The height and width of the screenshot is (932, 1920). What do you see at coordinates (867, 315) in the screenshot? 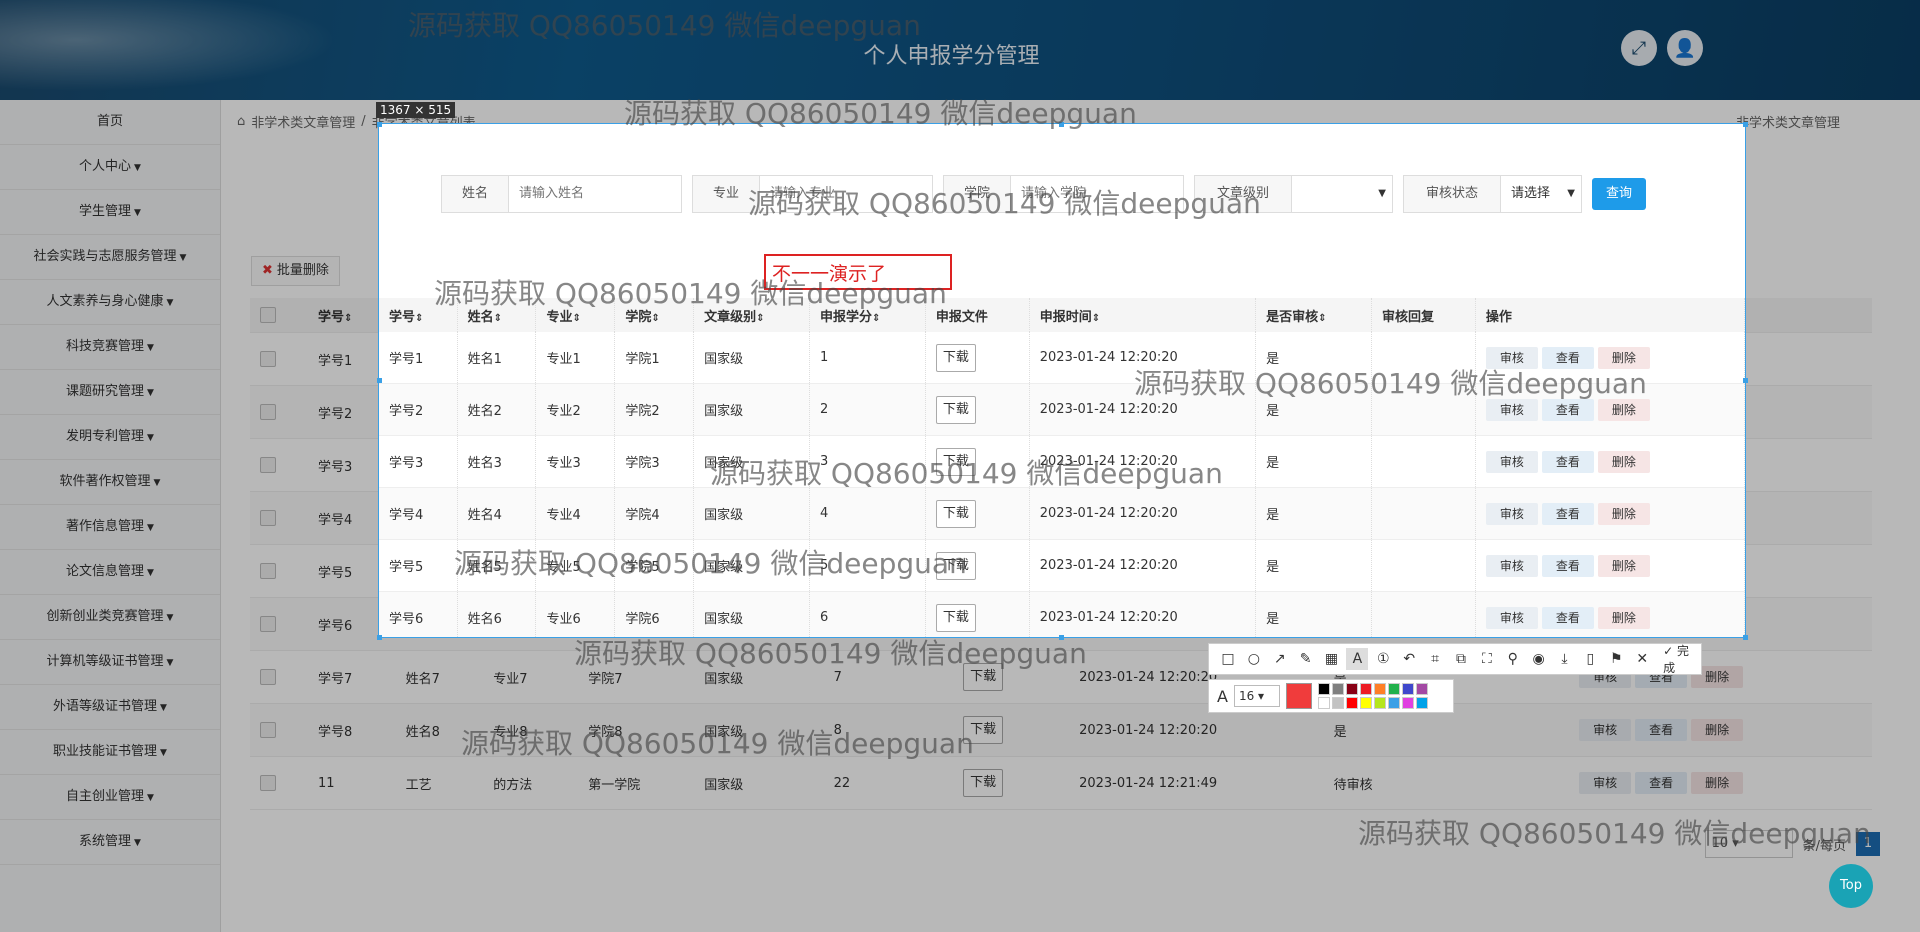
I see `column-header: 申报学分⇕` at bounding box center [867, 315].